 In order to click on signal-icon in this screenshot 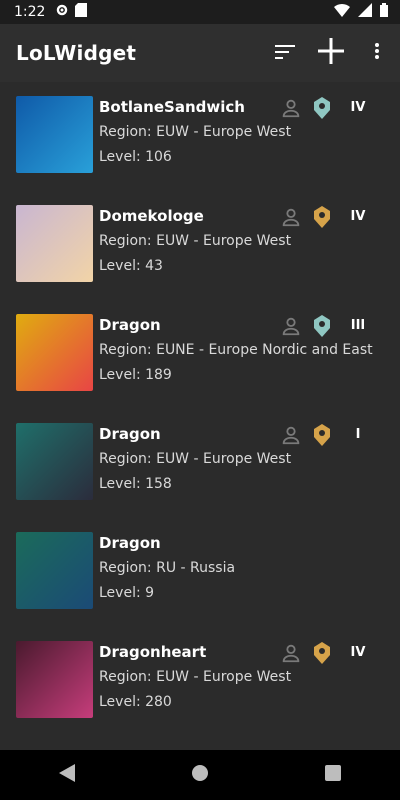, I will do `click(365, 12)`.